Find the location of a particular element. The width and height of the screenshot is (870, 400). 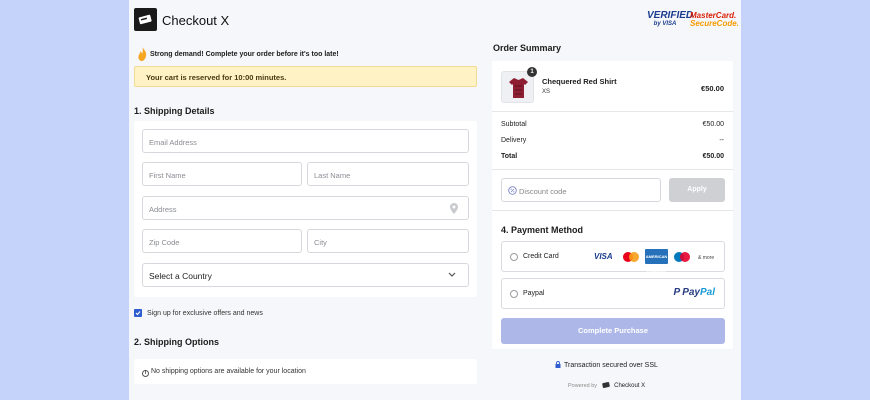

paypal-icon: P PayPal is located at coordinates (694, 292).